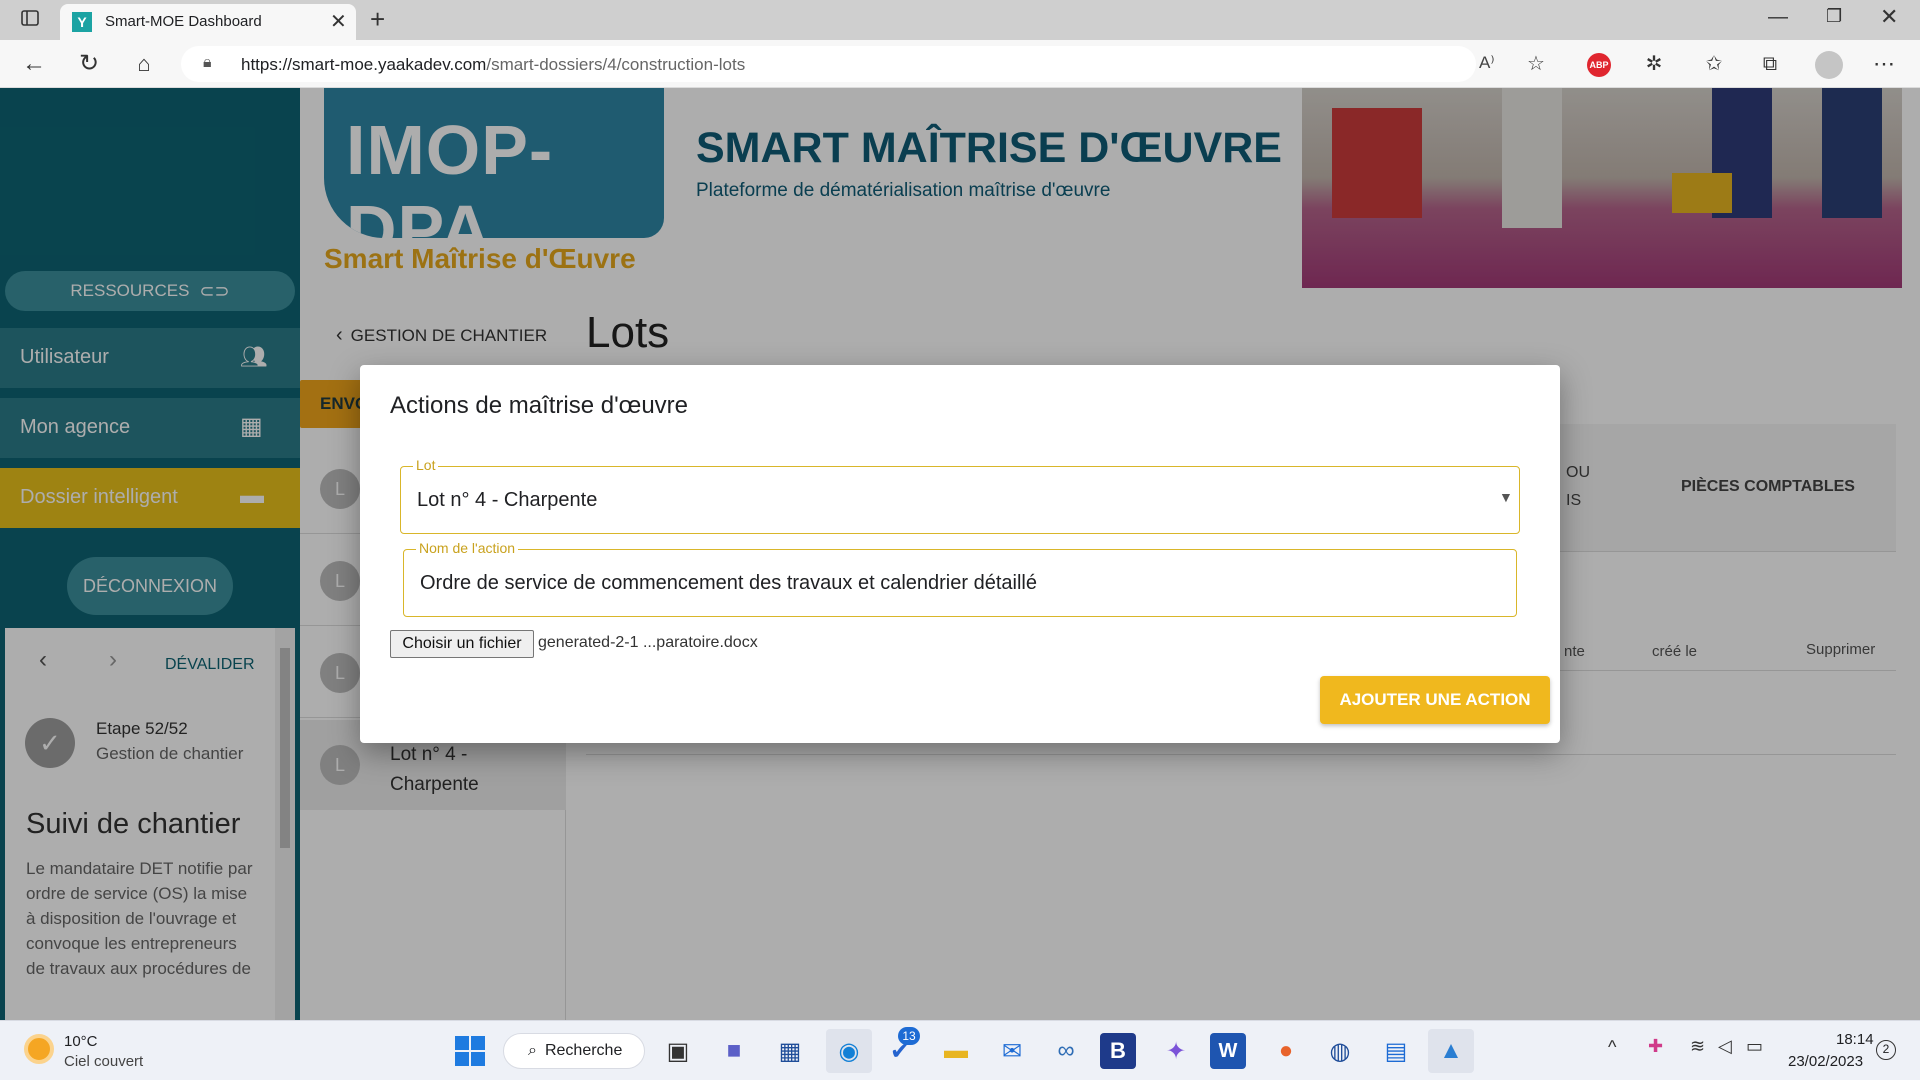 The image size is (1920, 1080). I want to click on notification-badge: 2, so click(1886, 1050).